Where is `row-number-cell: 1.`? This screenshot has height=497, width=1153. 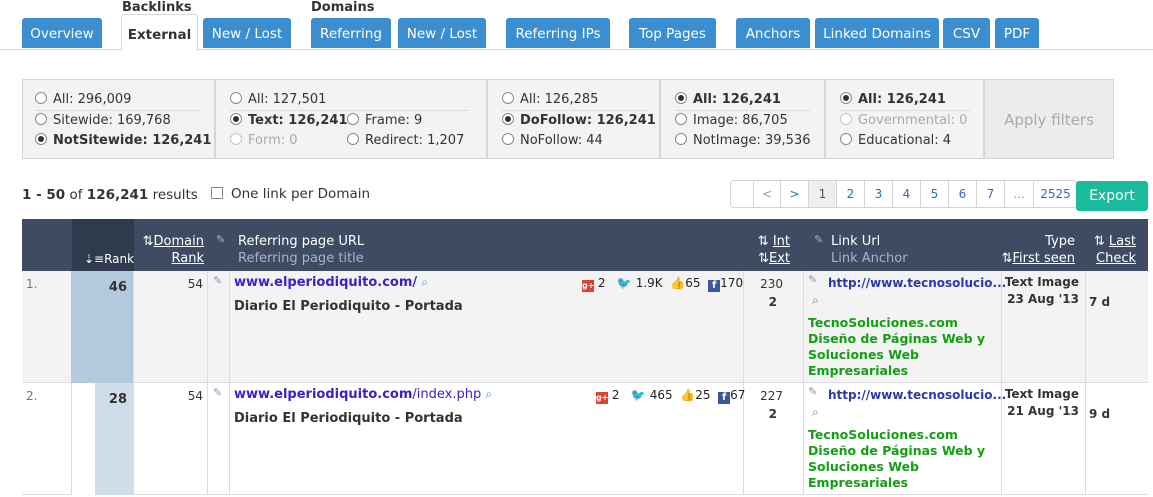 row-number-cell: 1. is located at coordinates (47, 327).